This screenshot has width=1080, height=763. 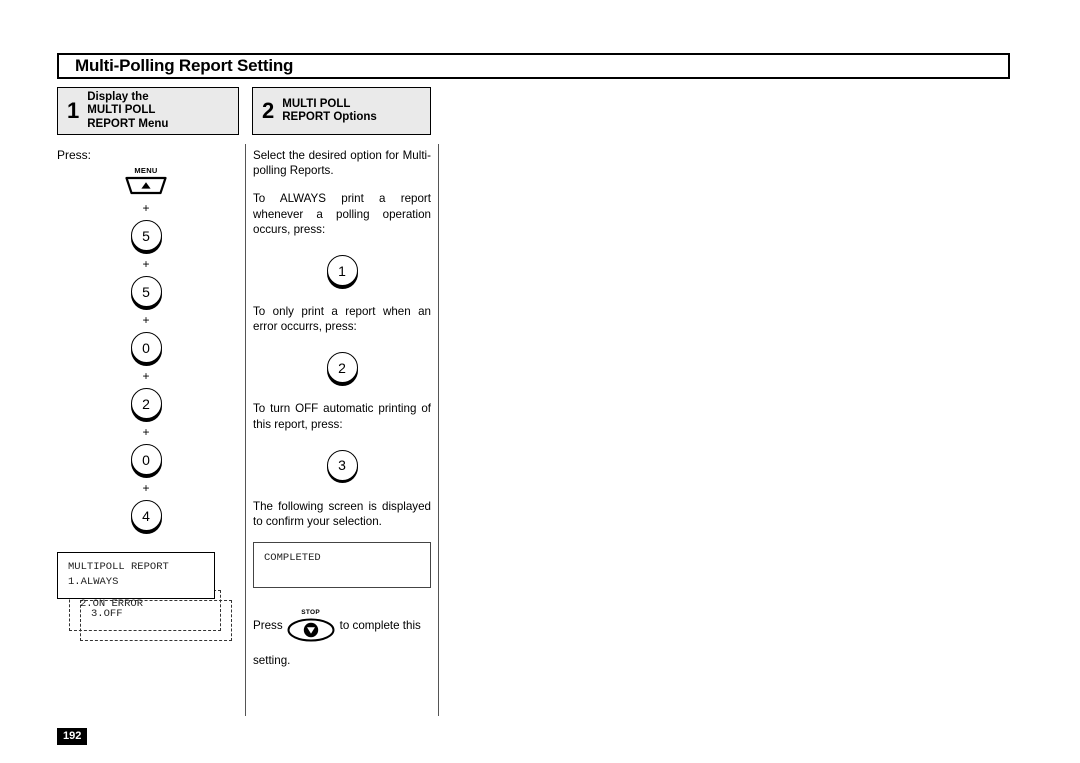 What do you see at coordinates (329, 117) in the screenshot?
I see `step-title-2-line-2: REPORT Options` at bounding box center [329, 117].